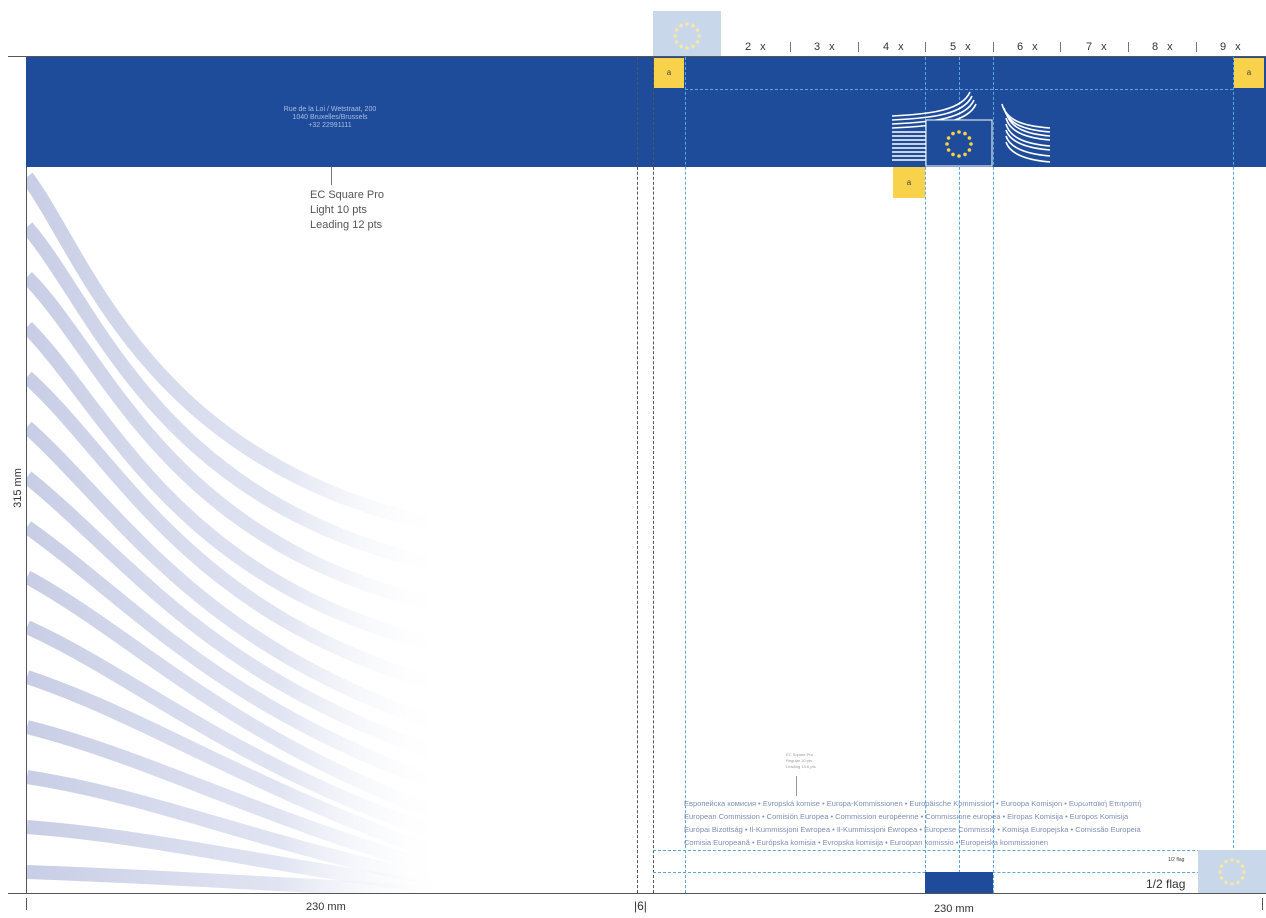  What do you see at coordinates (331, 176) in the screenshot?
I see `spec-leader-line` at bounding box center [331, 176].